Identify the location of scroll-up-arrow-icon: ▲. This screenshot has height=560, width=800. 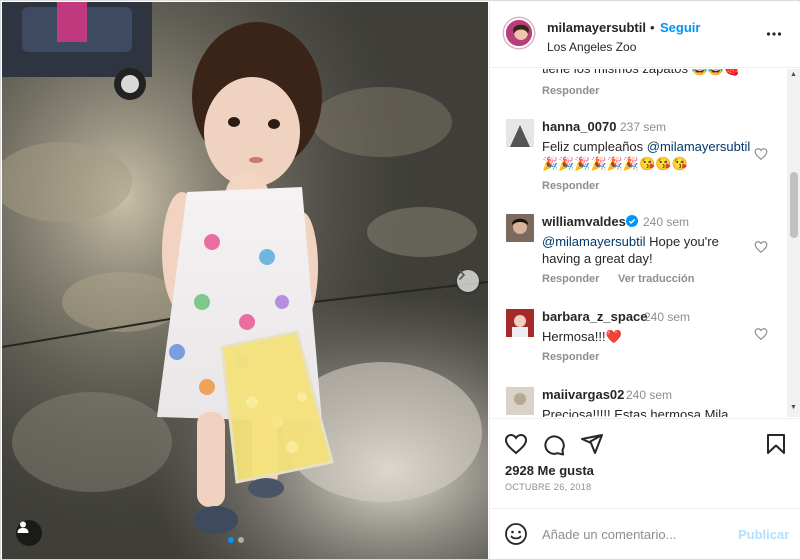
(793, 74).